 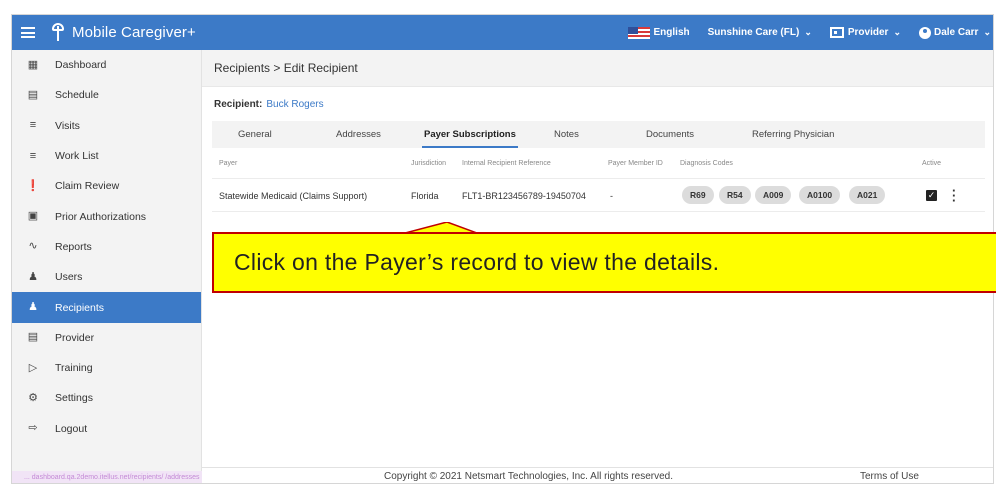 I want to click on breadcrumb: Recipients > Edit Recipient, so click(x=597, y=68).